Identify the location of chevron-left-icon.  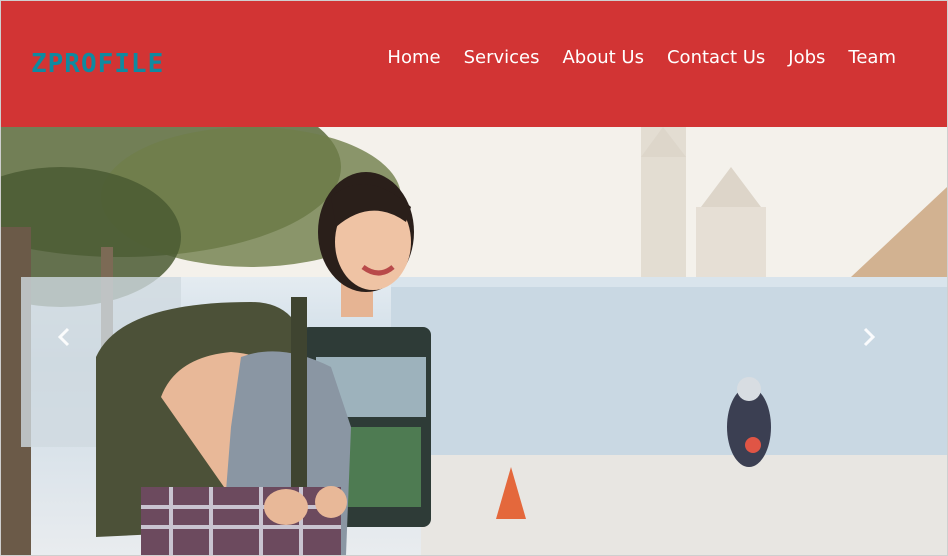
(63, 337).